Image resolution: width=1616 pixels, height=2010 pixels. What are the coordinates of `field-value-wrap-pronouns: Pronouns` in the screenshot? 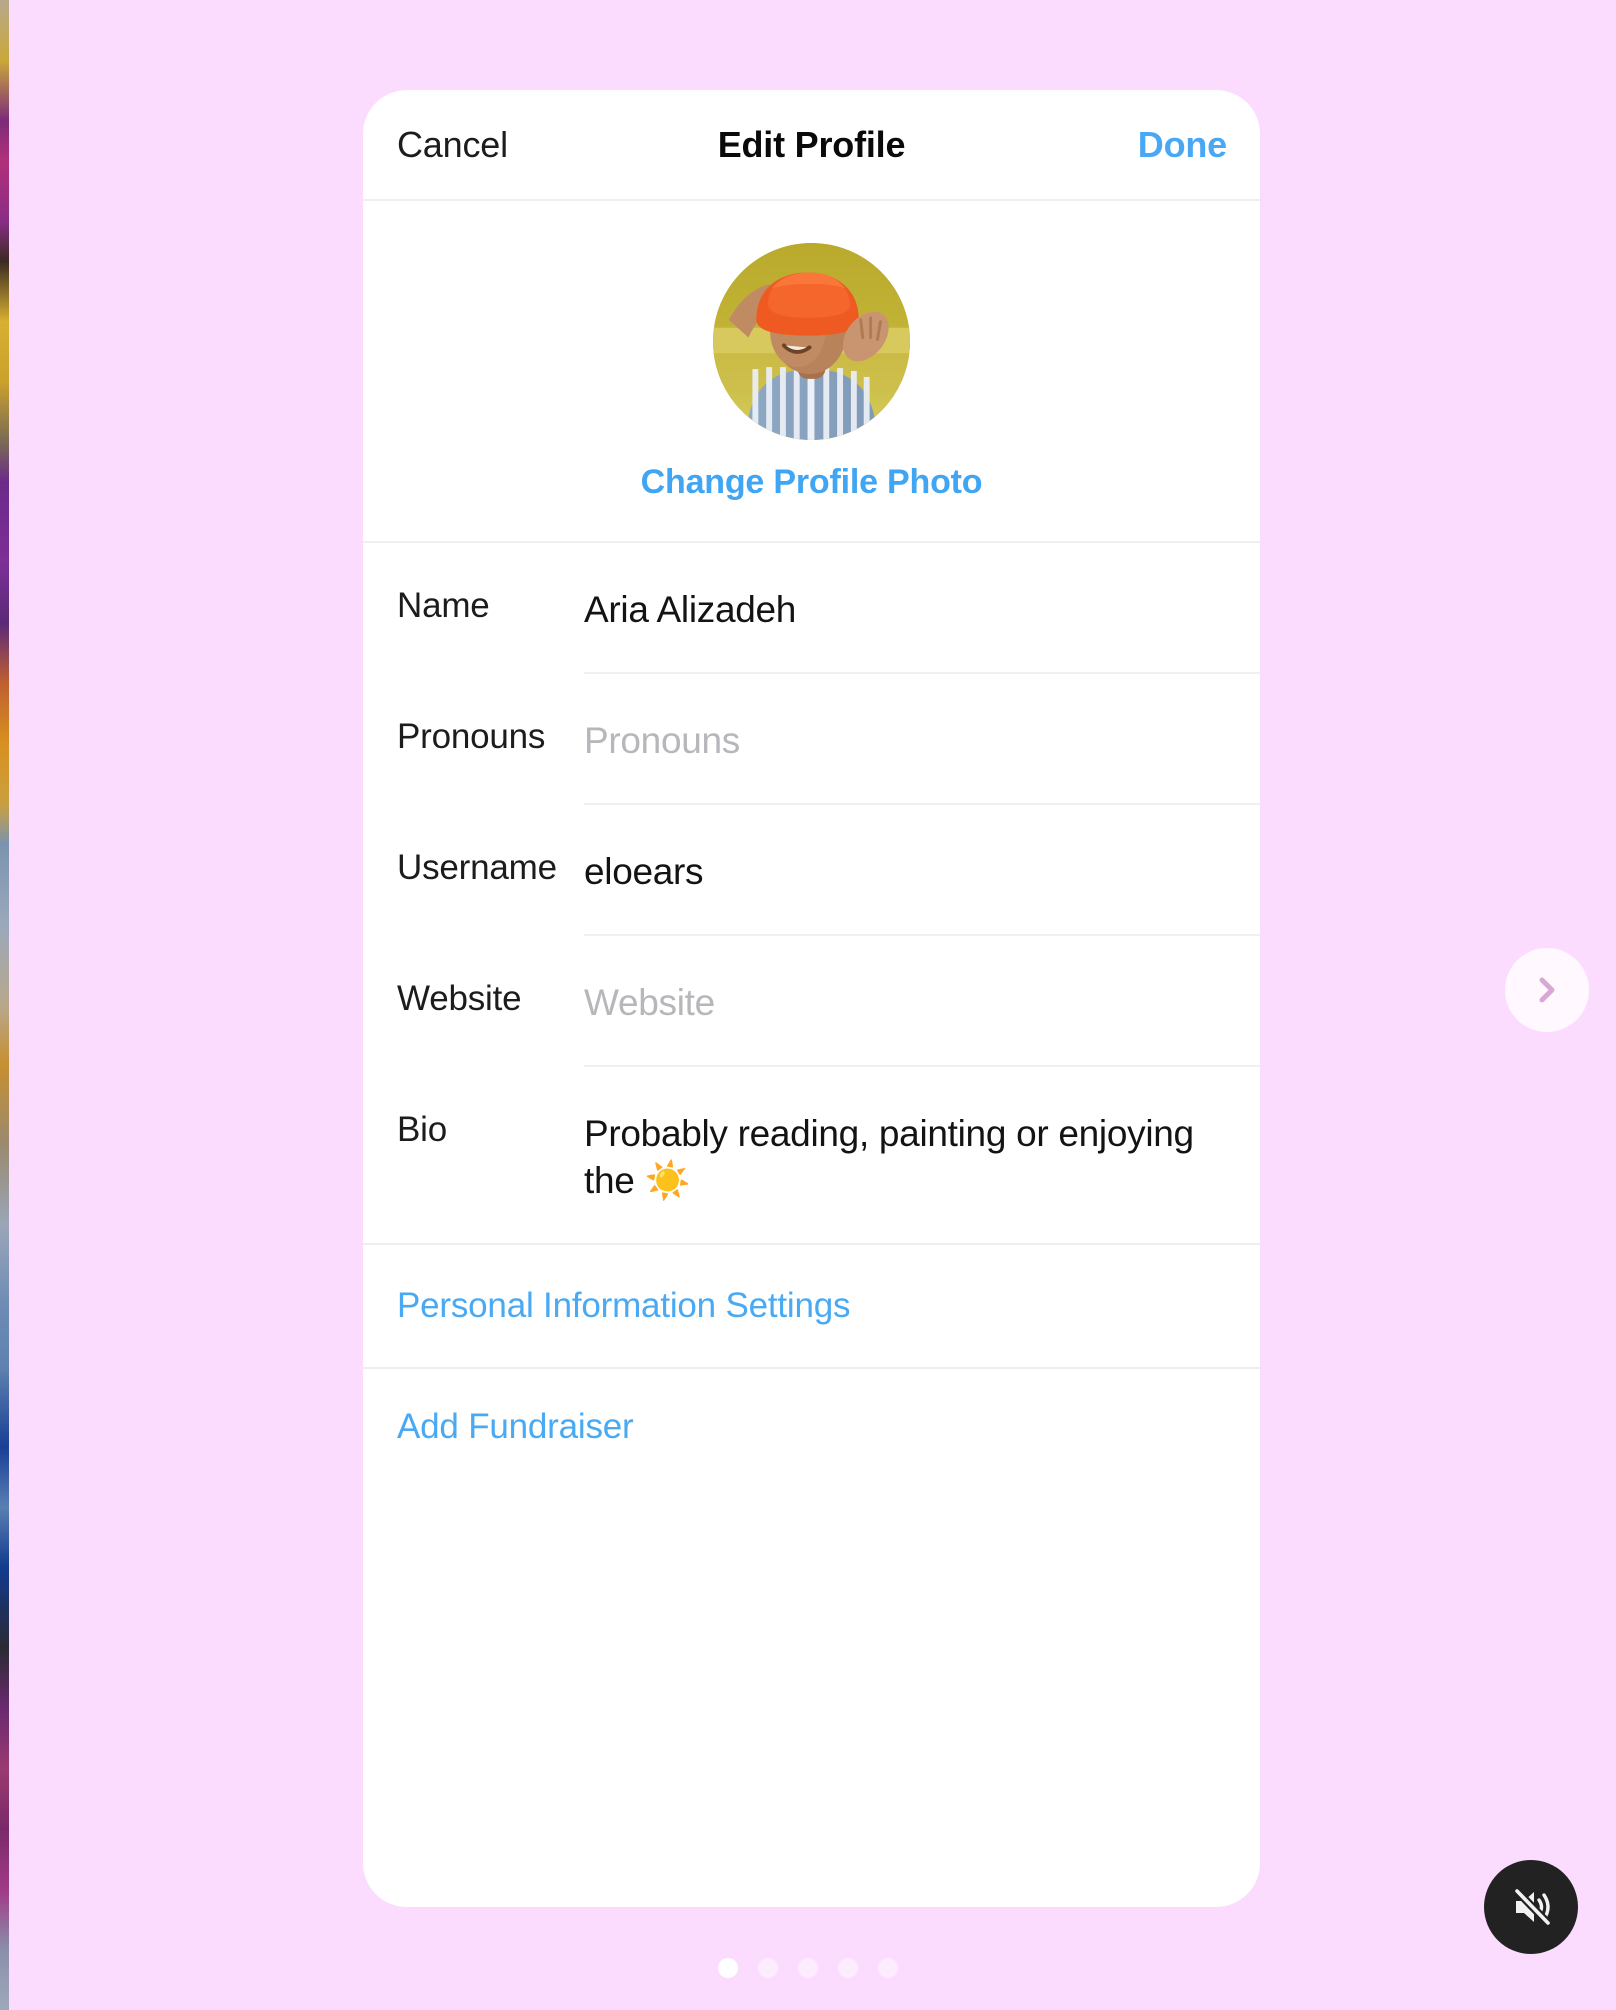 It's located at (922, 739).